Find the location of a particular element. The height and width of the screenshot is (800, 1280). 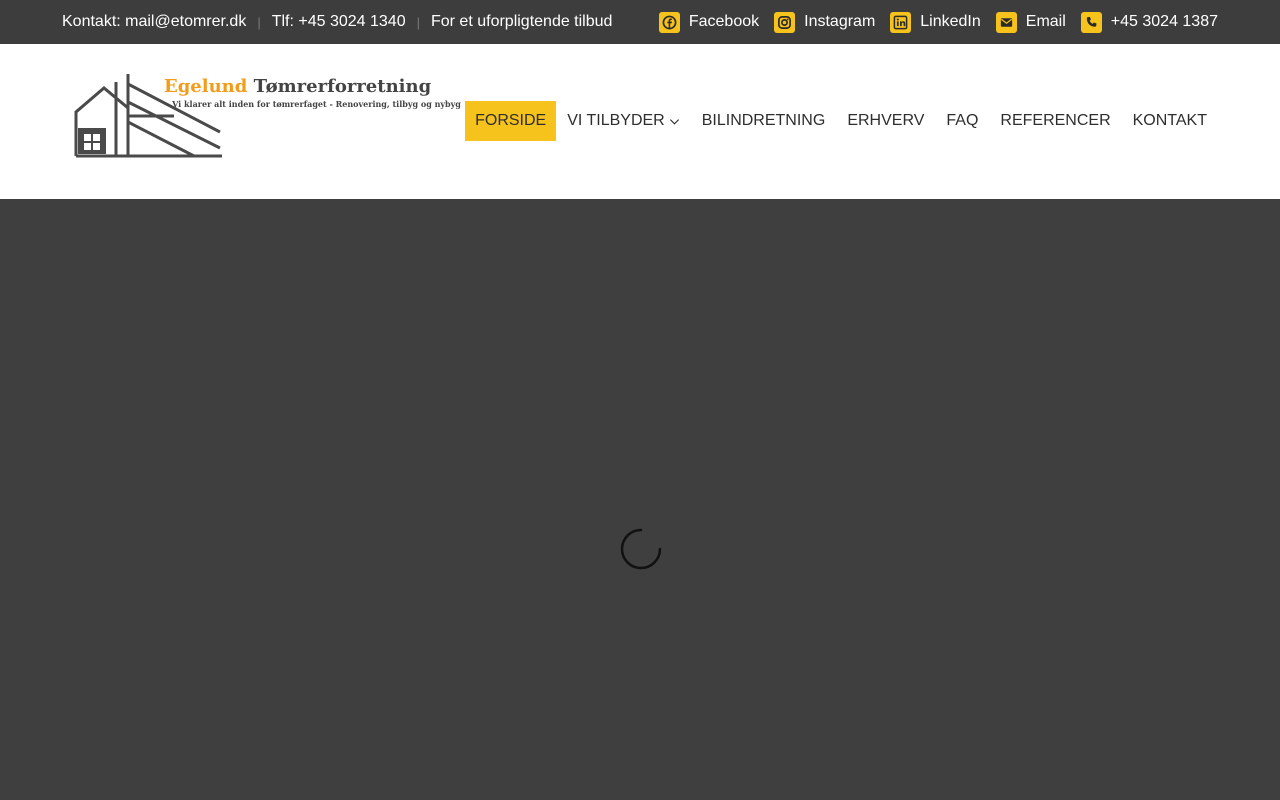

logo-name: Egelund Tømrerforretning is located at coordinates (297, 86).